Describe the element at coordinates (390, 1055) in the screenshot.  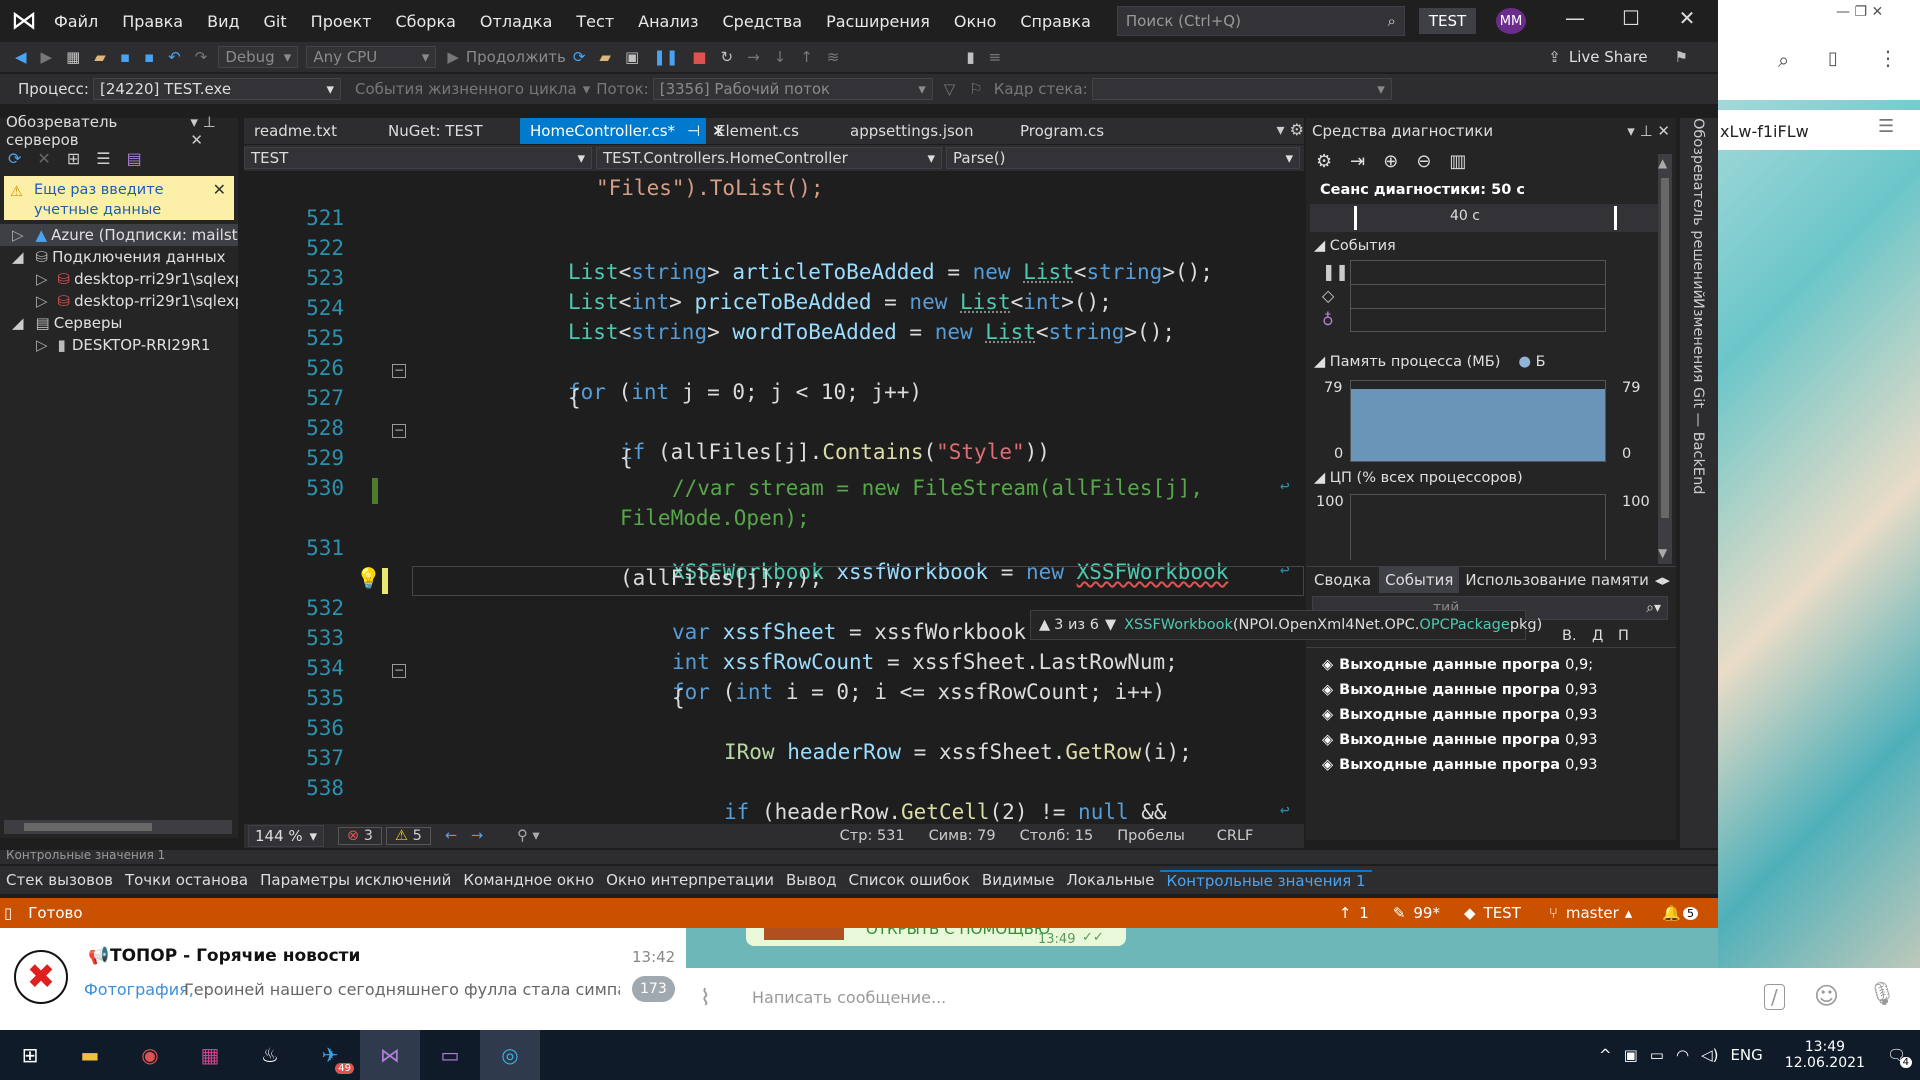
I see `visual-studio-icon: ⋈` at that location.